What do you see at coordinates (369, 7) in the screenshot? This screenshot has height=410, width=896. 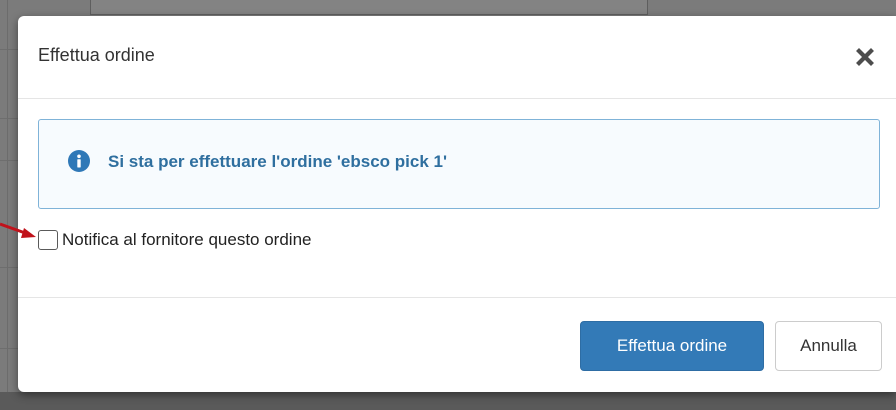 I see `background-field` at bounding box center [369, 7].